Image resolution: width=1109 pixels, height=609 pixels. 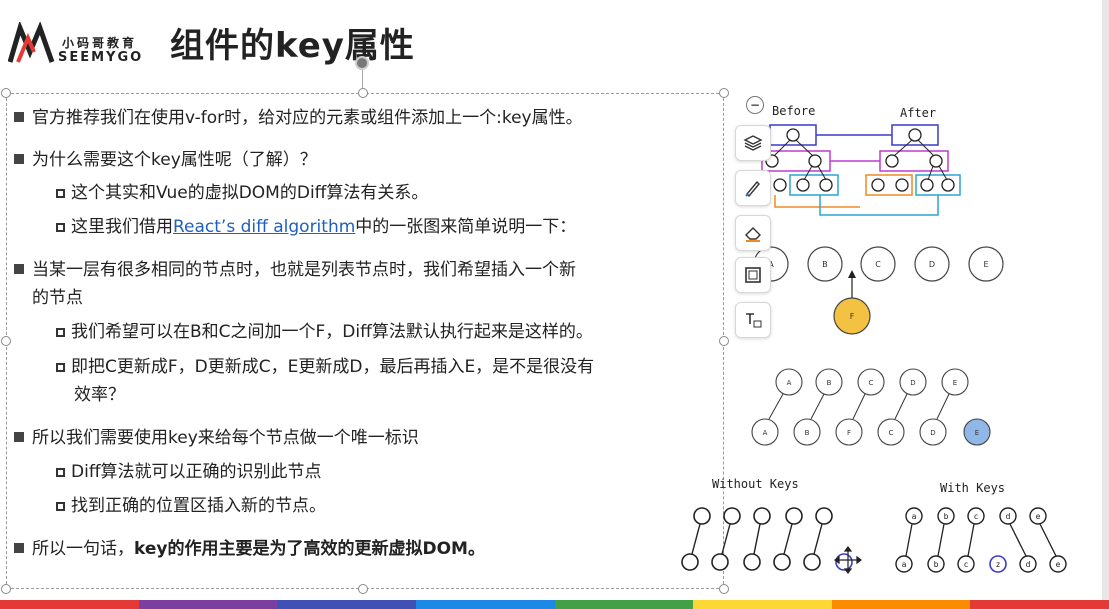 I want to click on rotate-handle, so click(x=362, y=63).